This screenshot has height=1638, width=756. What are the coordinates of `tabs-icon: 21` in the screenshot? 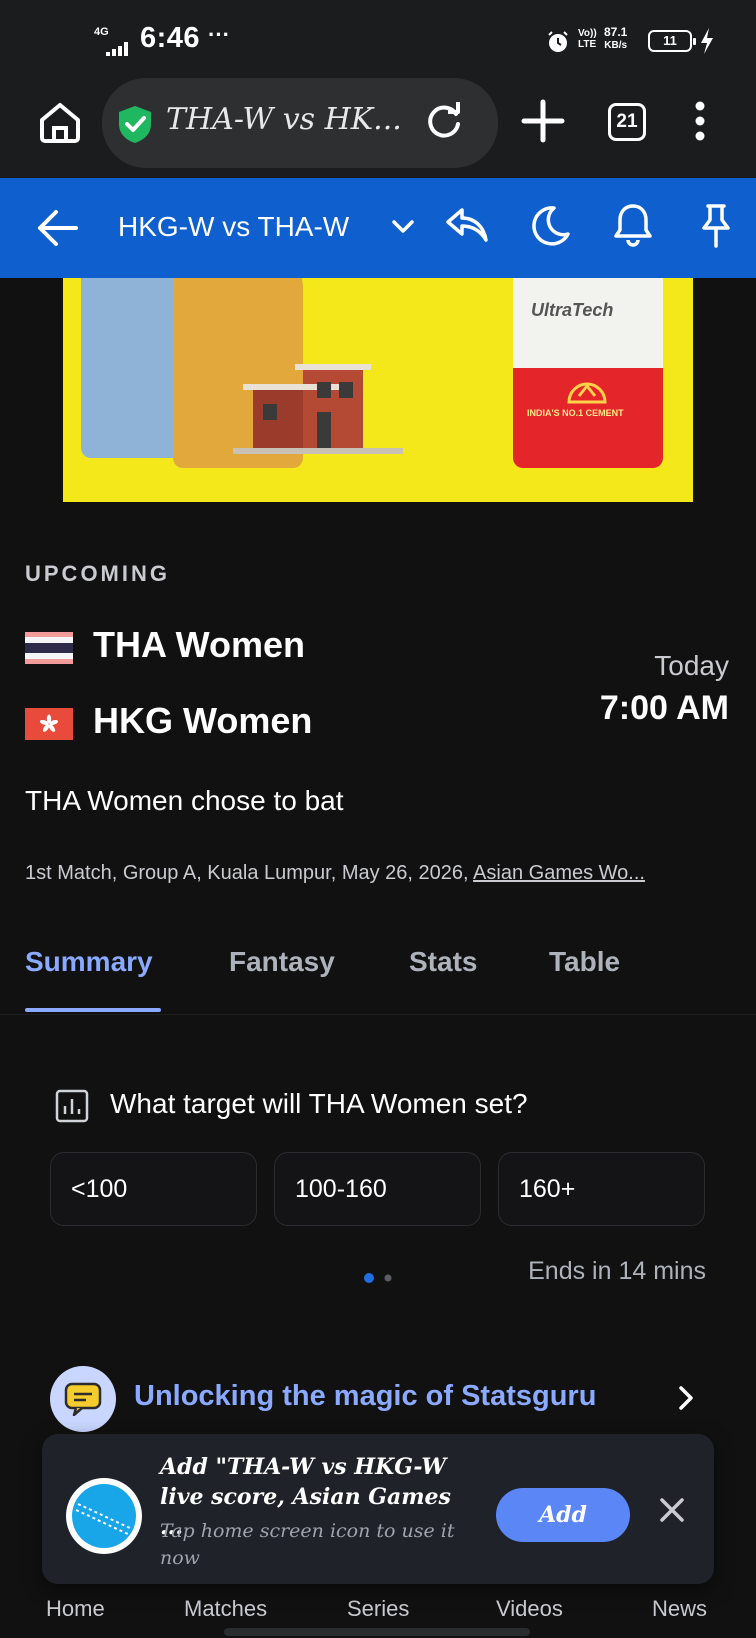 It's located at (627, 122).